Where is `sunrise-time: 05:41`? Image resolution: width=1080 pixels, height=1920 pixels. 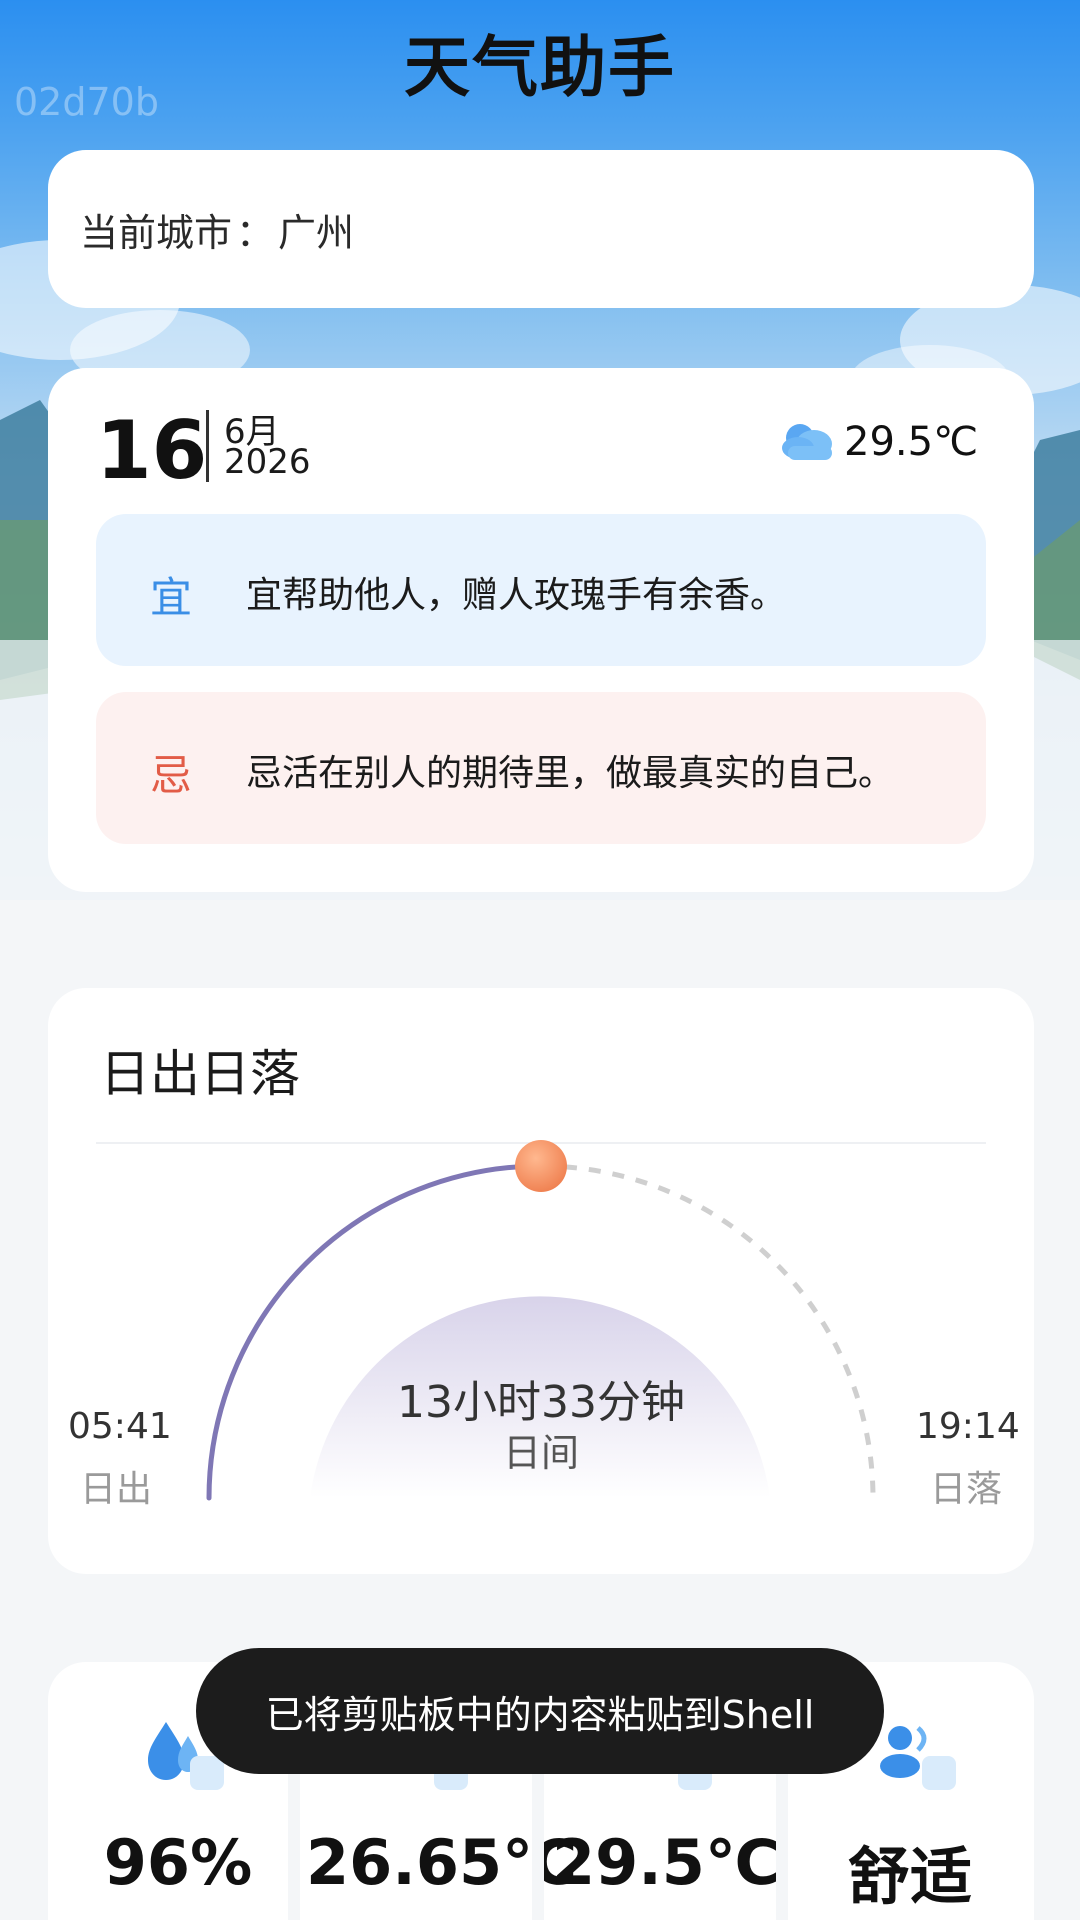 sunrise-time: 05:41 is located at coordinates (120, 1426).